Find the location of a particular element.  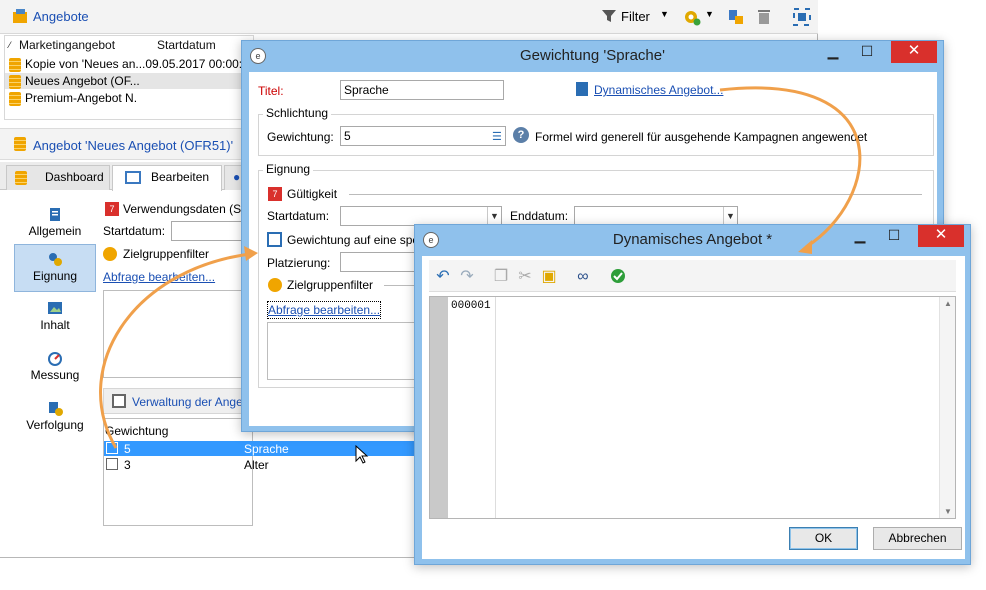

tab-bearbeiten: Bearbeiten is located at coordinates (167, 178).